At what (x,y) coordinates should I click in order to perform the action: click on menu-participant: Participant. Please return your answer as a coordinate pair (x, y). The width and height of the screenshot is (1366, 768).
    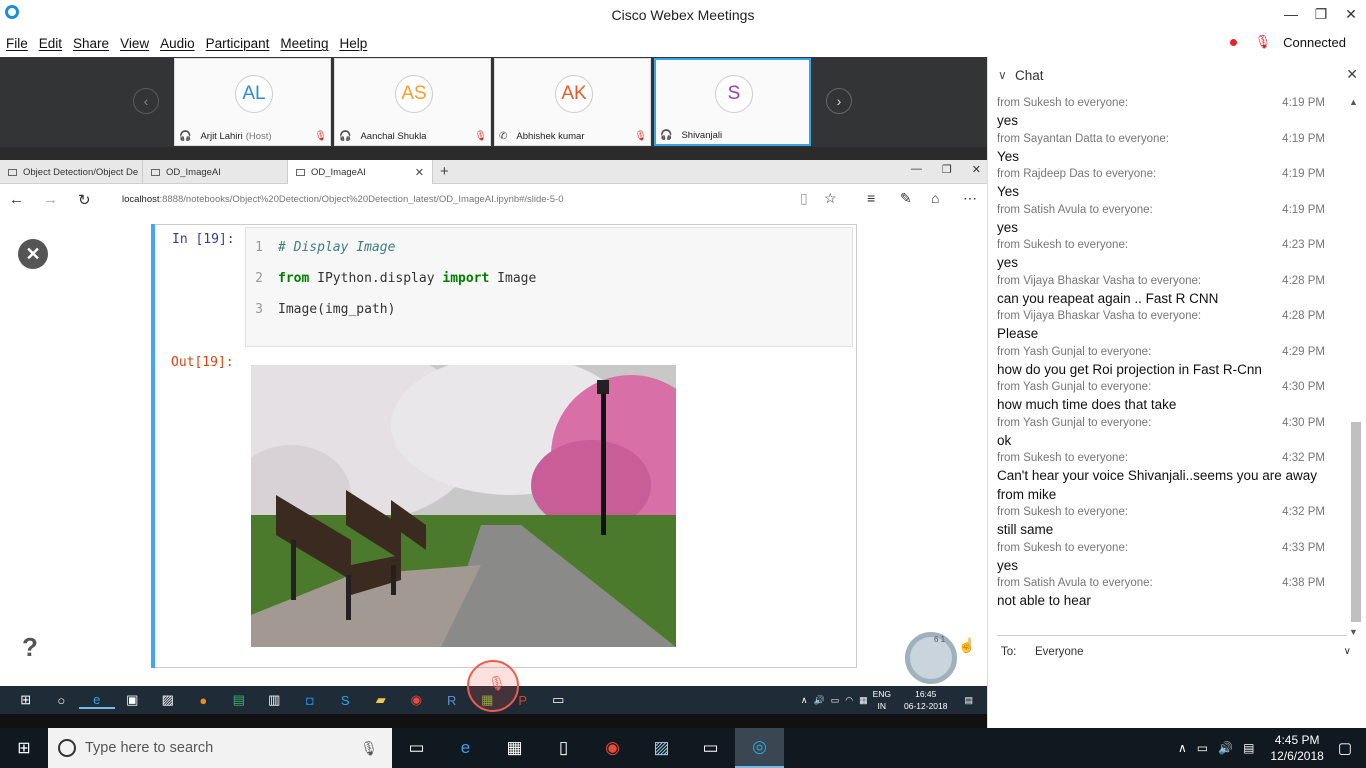
    Looking at the image, I should click on (238, 43).